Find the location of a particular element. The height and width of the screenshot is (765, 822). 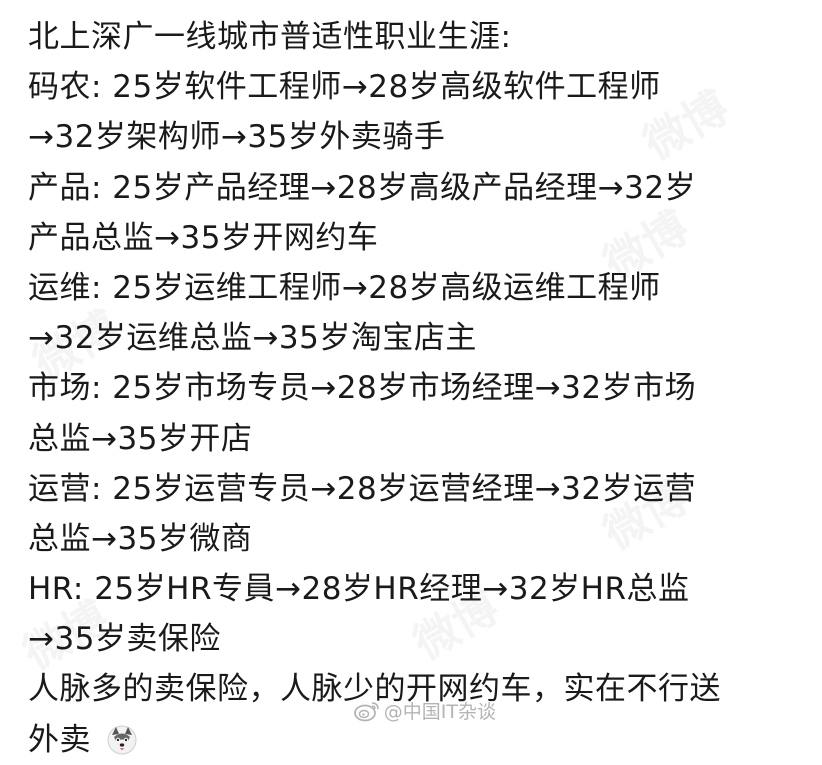

post-line: →35岁卖保险 is located at coordinates (124, 639).